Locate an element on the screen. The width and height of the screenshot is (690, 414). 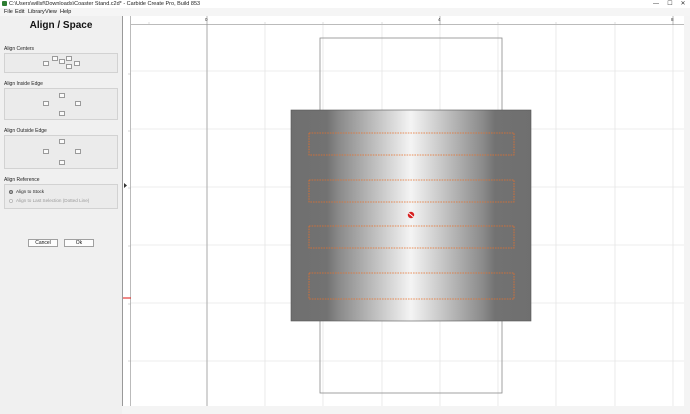
align-right-top-button is located at coordinates (69, 58).